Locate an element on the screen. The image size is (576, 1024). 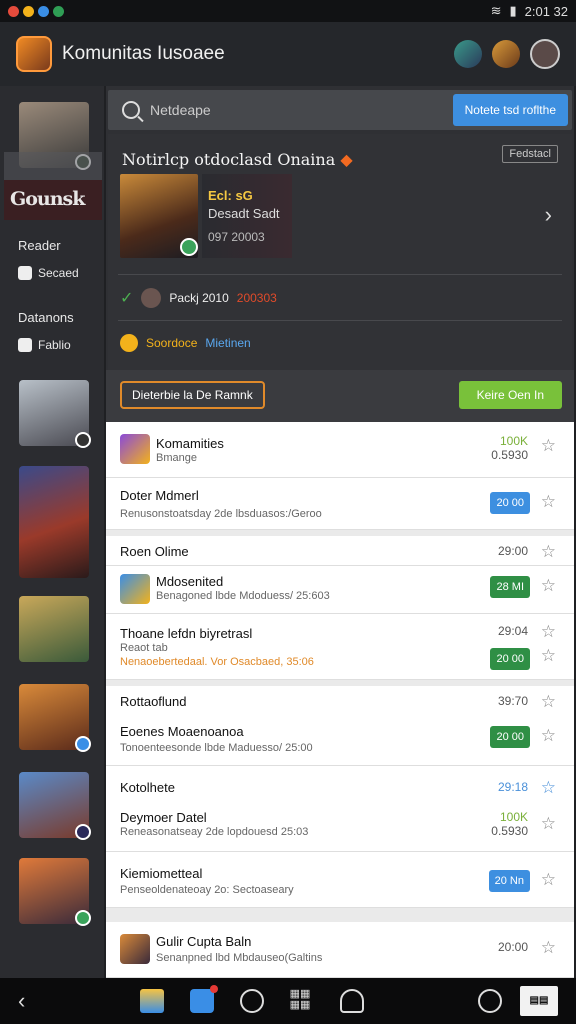
wifi-icon: ≋ is located at coordinates (496, 10).